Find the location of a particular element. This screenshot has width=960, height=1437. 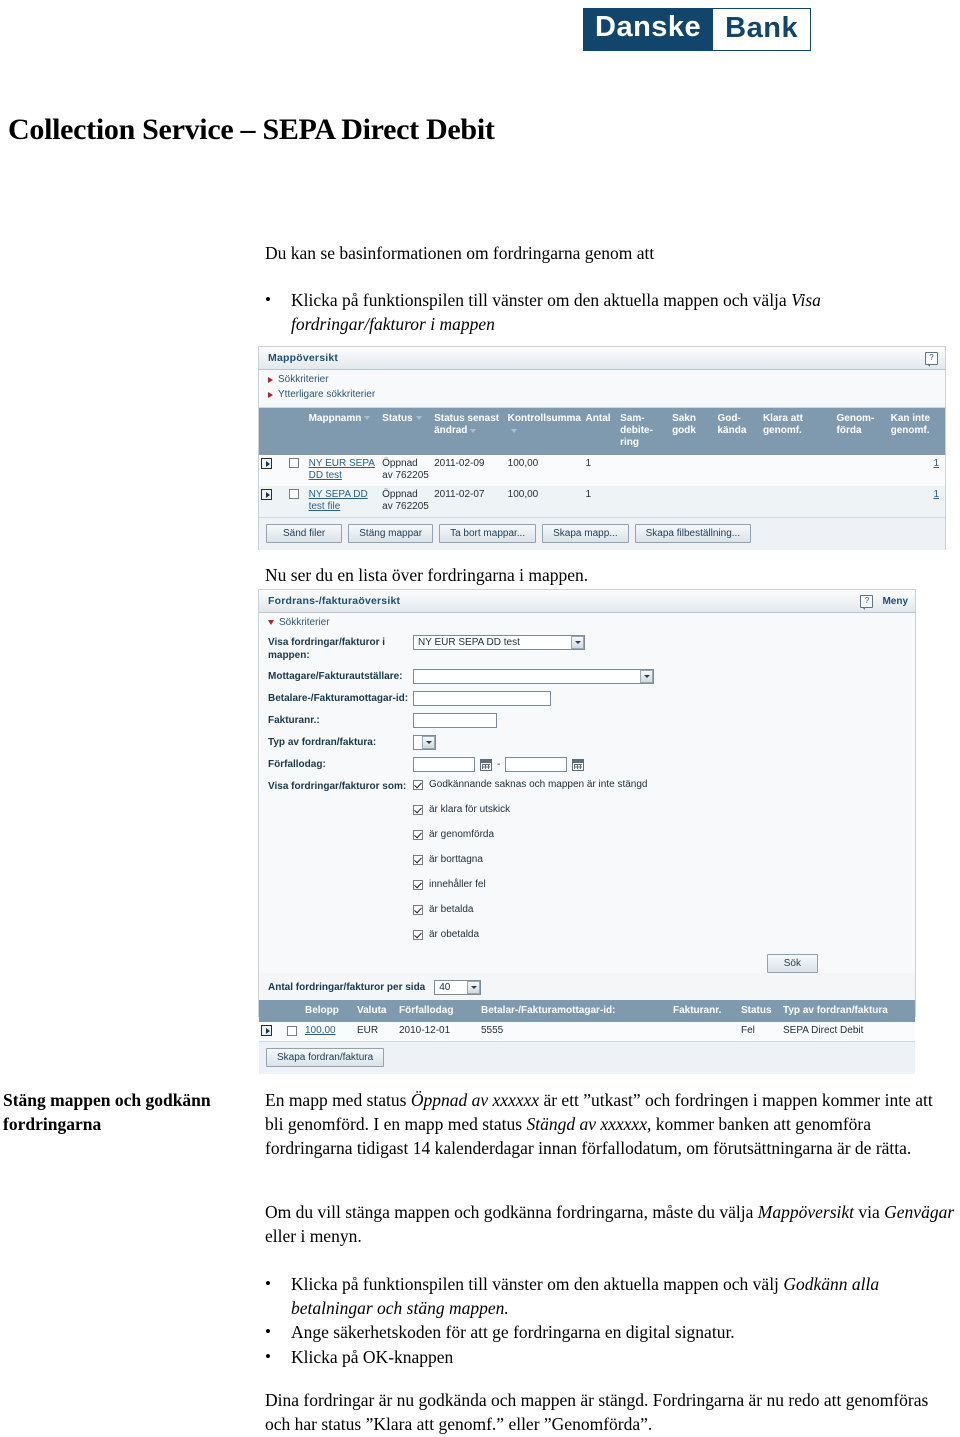

checkbox-row-3: är borttagna is located at coordinates (448, 859).